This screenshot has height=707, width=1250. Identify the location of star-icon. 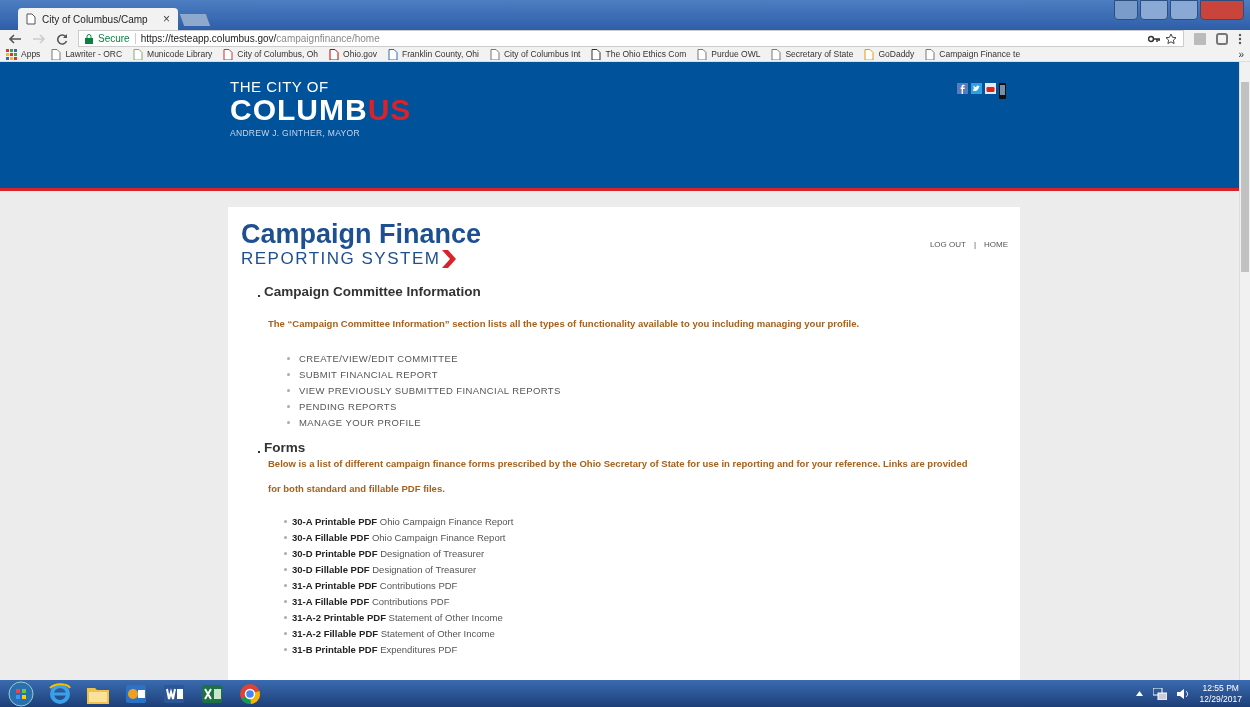
(1171, 38).